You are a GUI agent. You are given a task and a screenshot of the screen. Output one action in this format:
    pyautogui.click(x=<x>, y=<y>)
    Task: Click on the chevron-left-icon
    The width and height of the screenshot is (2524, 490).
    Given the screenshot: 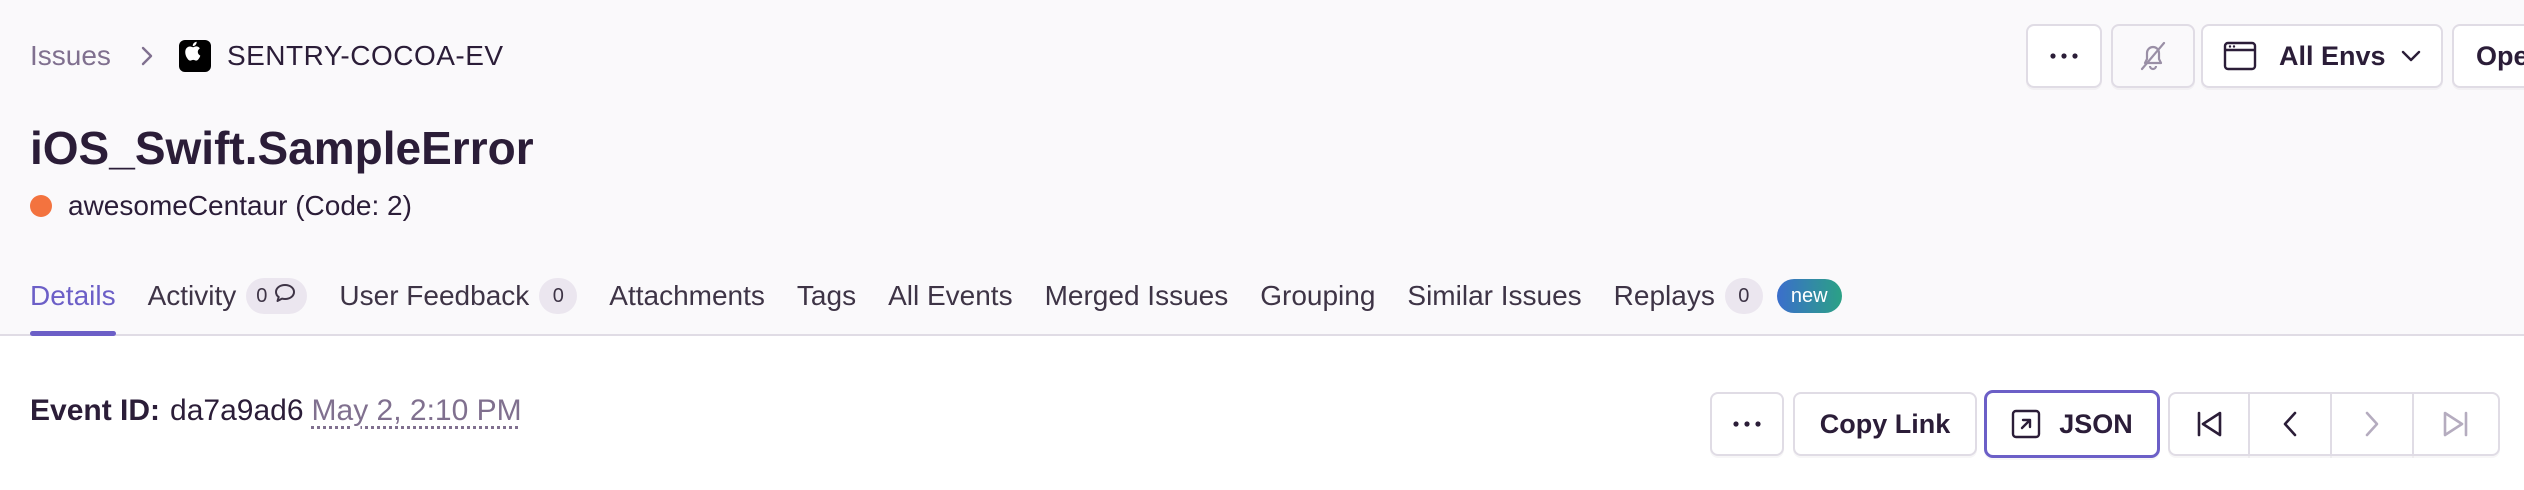 What is the action you would take?
    pyautogui.click(x=2290, y=424)
    